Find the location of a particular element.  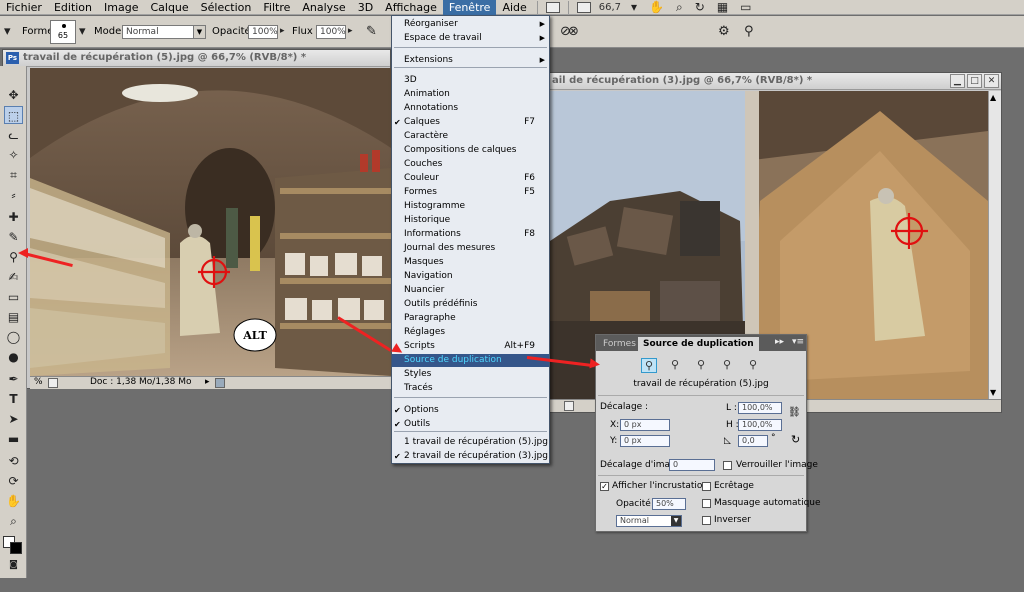

height-scale-input: 100,0% is located at coordinates (760, 425).